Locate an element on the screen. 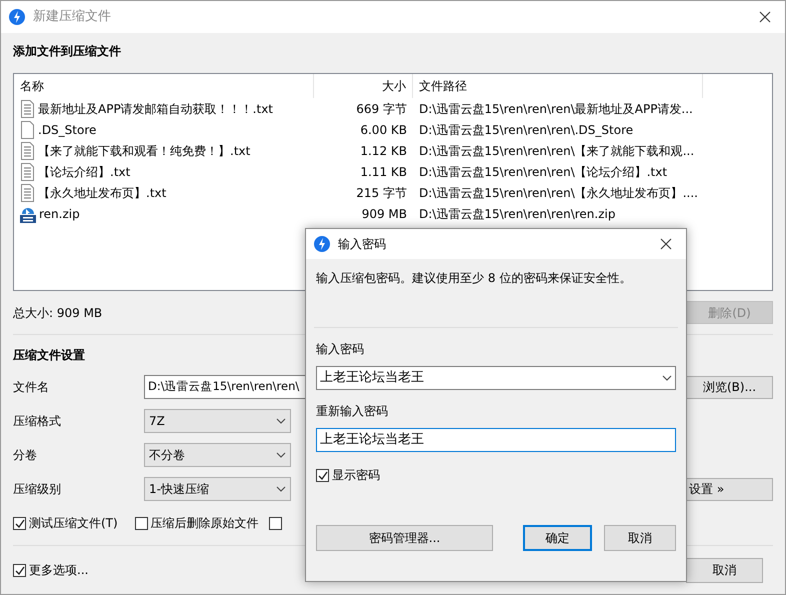 The height and width of the screenshot is (595, 786). dialog-button: 取消 is located at coordinates (640, 537).